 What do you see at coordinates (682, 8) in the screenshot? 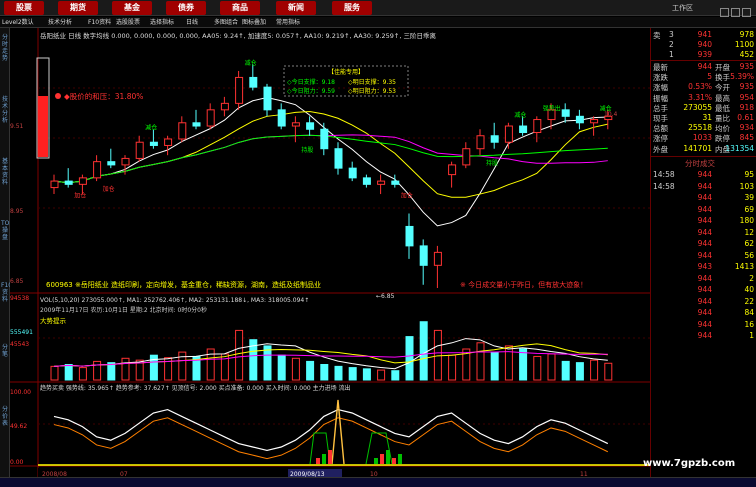
I see `workarea-label: 工作区` at bounding box center [682, 8].